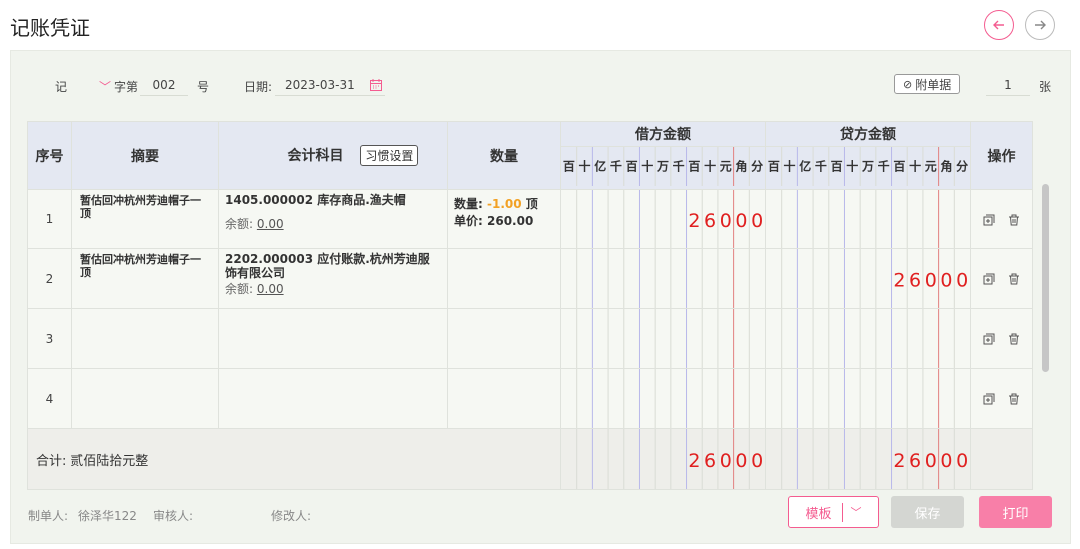 The width and height of the screenshot is (1080, 549). Describe the element at coordinates (1045, 278) in the screenshot. I see `table-scrollbar` at that location.